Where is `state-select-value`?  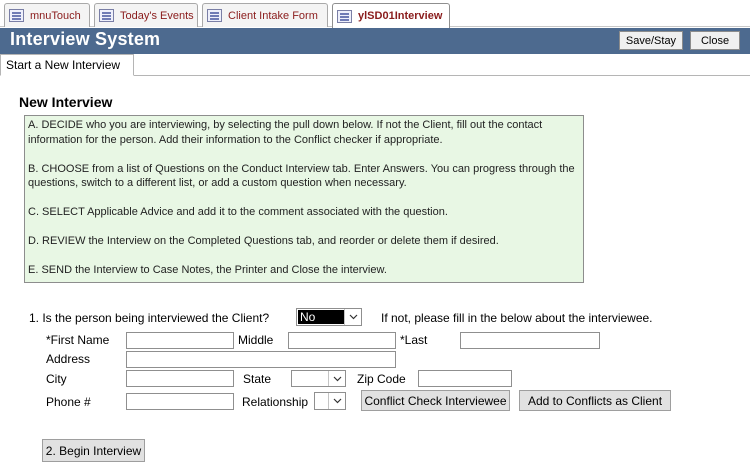
state-select-value is located at coordinates (310, 378).